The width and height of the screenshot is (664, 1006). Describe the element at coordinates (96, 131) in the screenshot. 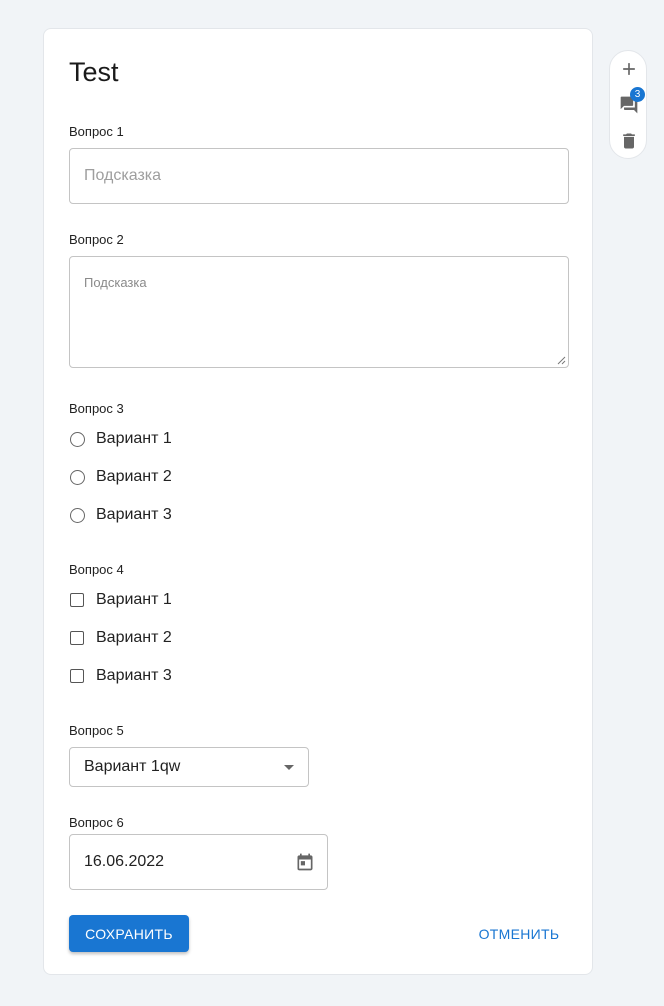

I see `question-1-label: Вопрос 1` at that location.